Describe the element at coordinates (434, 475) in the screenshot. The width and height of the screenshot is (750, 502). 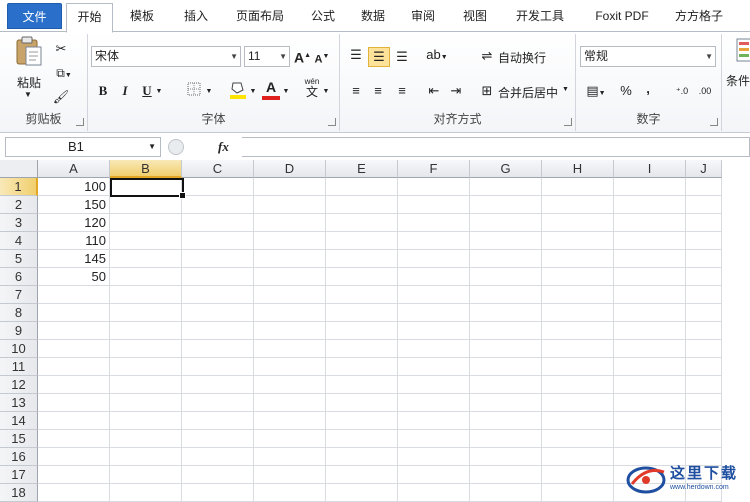
I see `cell-F17` at that location.